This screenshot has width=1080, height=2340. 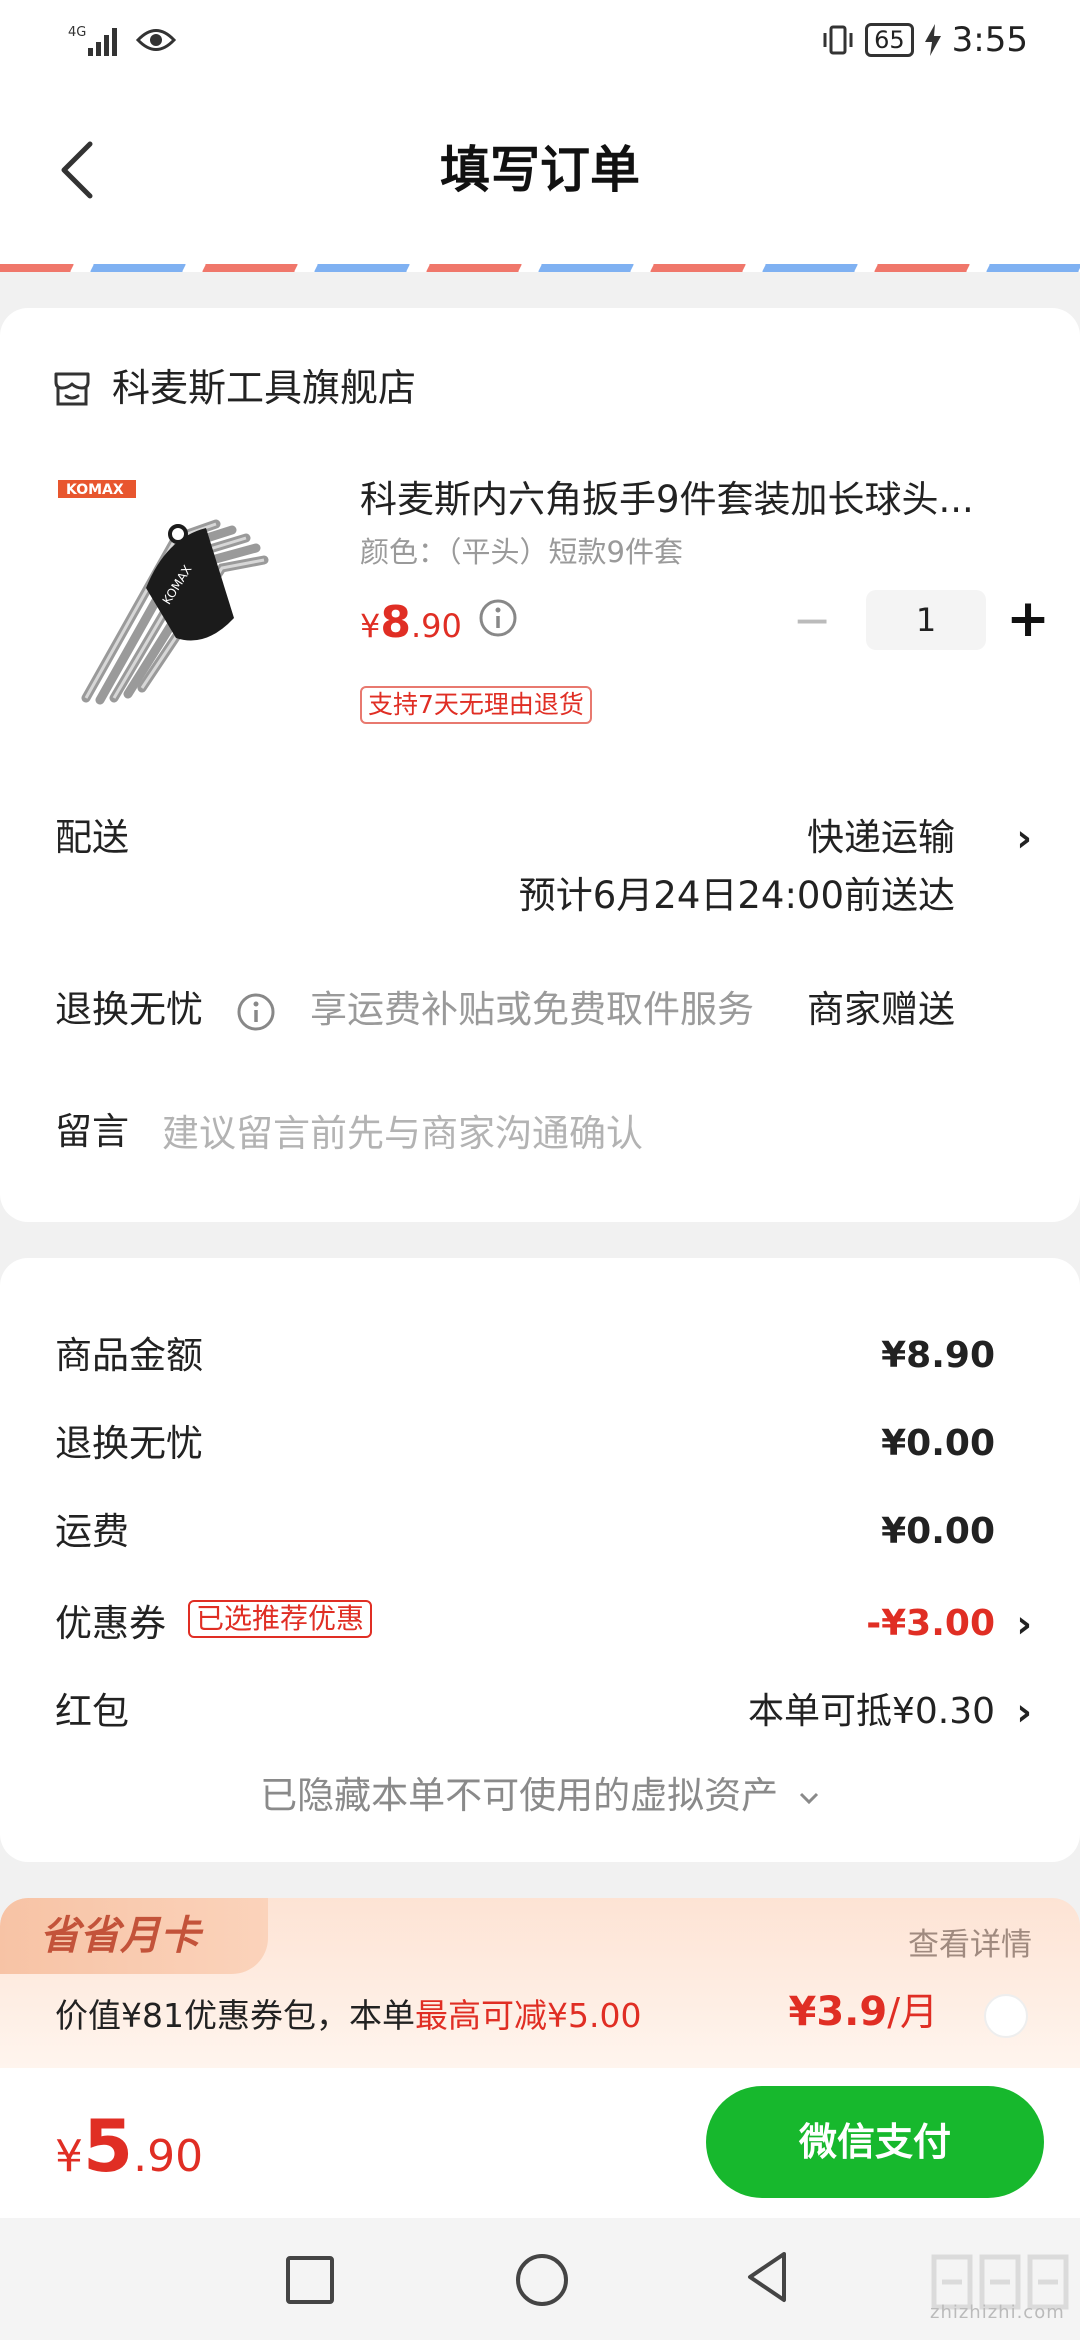 What do you see at coordinates (280, 1619) in the screenshot?
I see `coupon-tag: 已选推荐优惠` at bounding box center [280, 1619].